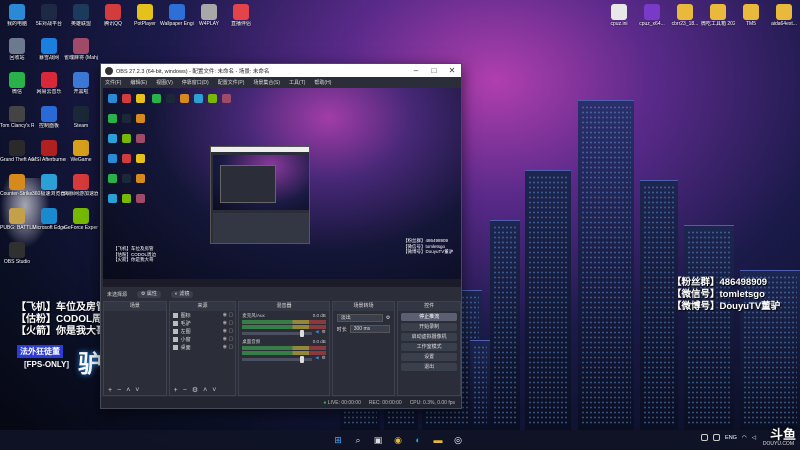 This screenshot has width=800, height=450. Describe the element at coordinates (203, 331) in the screenshot. I see `source-item: 左图 ◉ ▢` at that location.